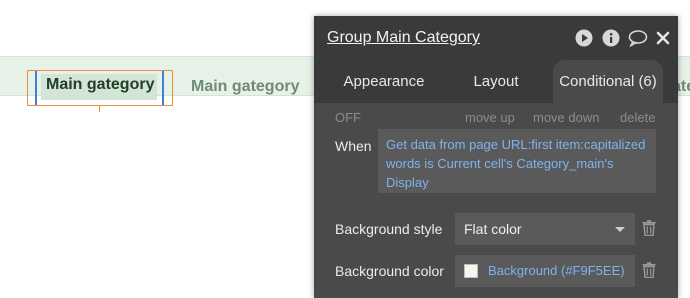 This screenshot has height=298, width=690. I want to click on move-up-button: move up, so click(490, 118).